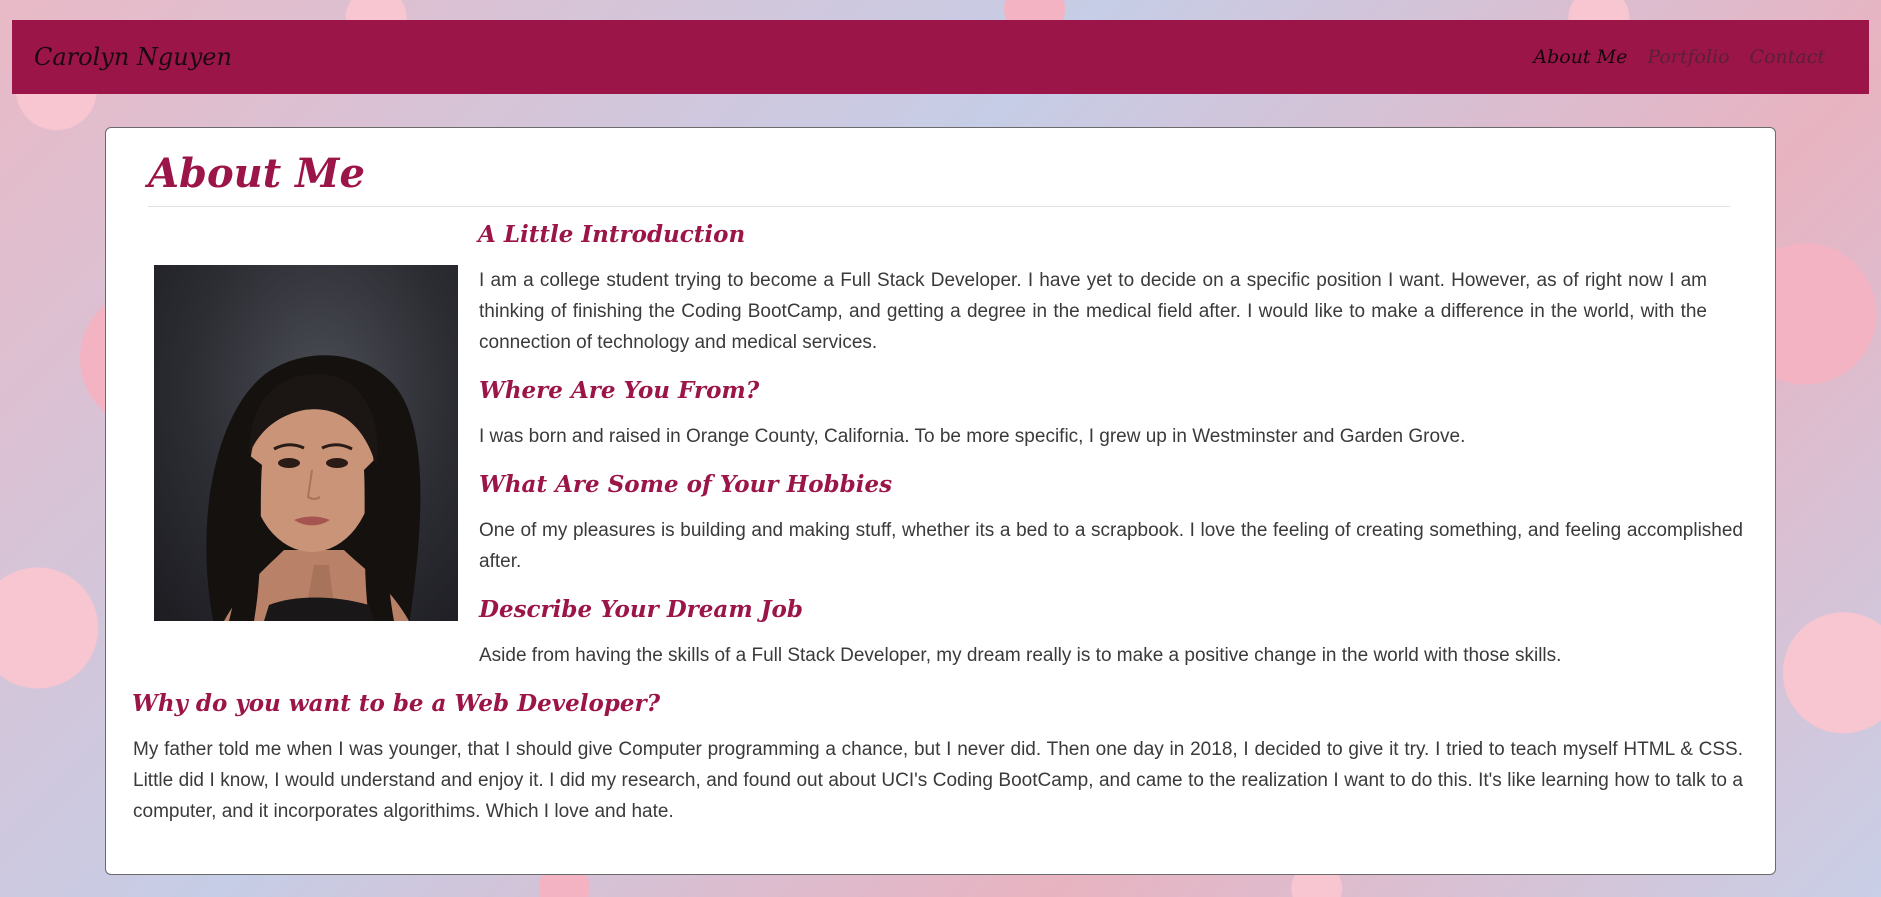  Describe the element at coordinates (133, 57) in the screenshot. I see `brand-link: Carolyn Nguyen` at that location.